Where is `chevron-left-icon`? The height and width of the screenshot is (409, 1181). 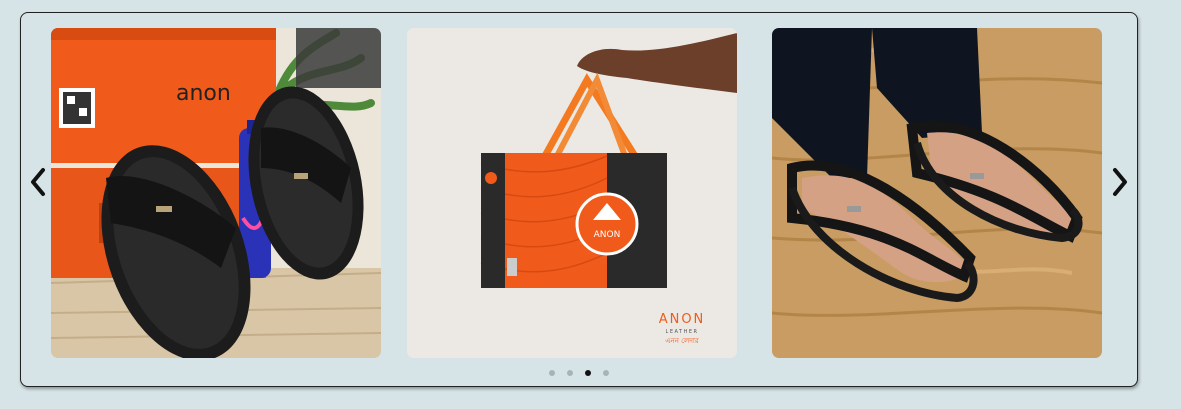
chevron-left-icon is located at coordinates (38, 182).